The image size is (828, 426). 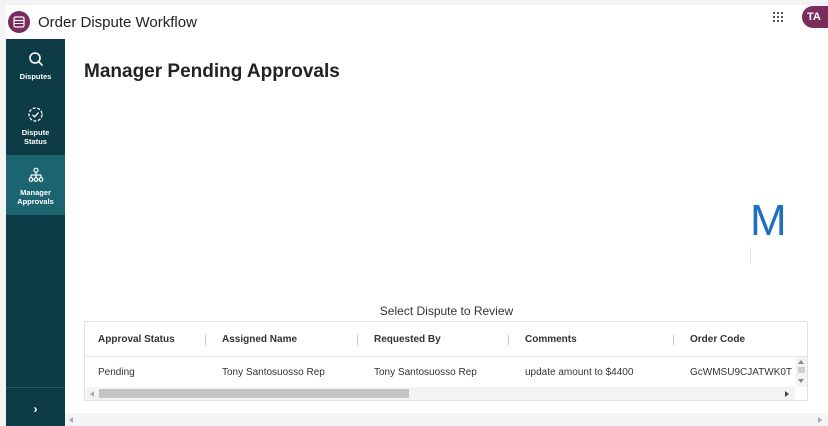 What do you see at coordinates (35, 127) in the screenshot?
I see `sidebar-item-dispute-status: Dispute Status` at bounding box center [35, 127].